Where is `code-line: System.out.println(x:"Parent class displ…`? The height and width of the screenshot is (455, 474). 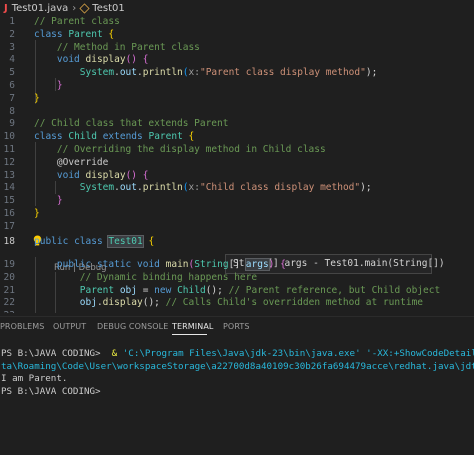 code-line: System.out.println(x:"Parent class displ… is located at coordinates (228, 73).